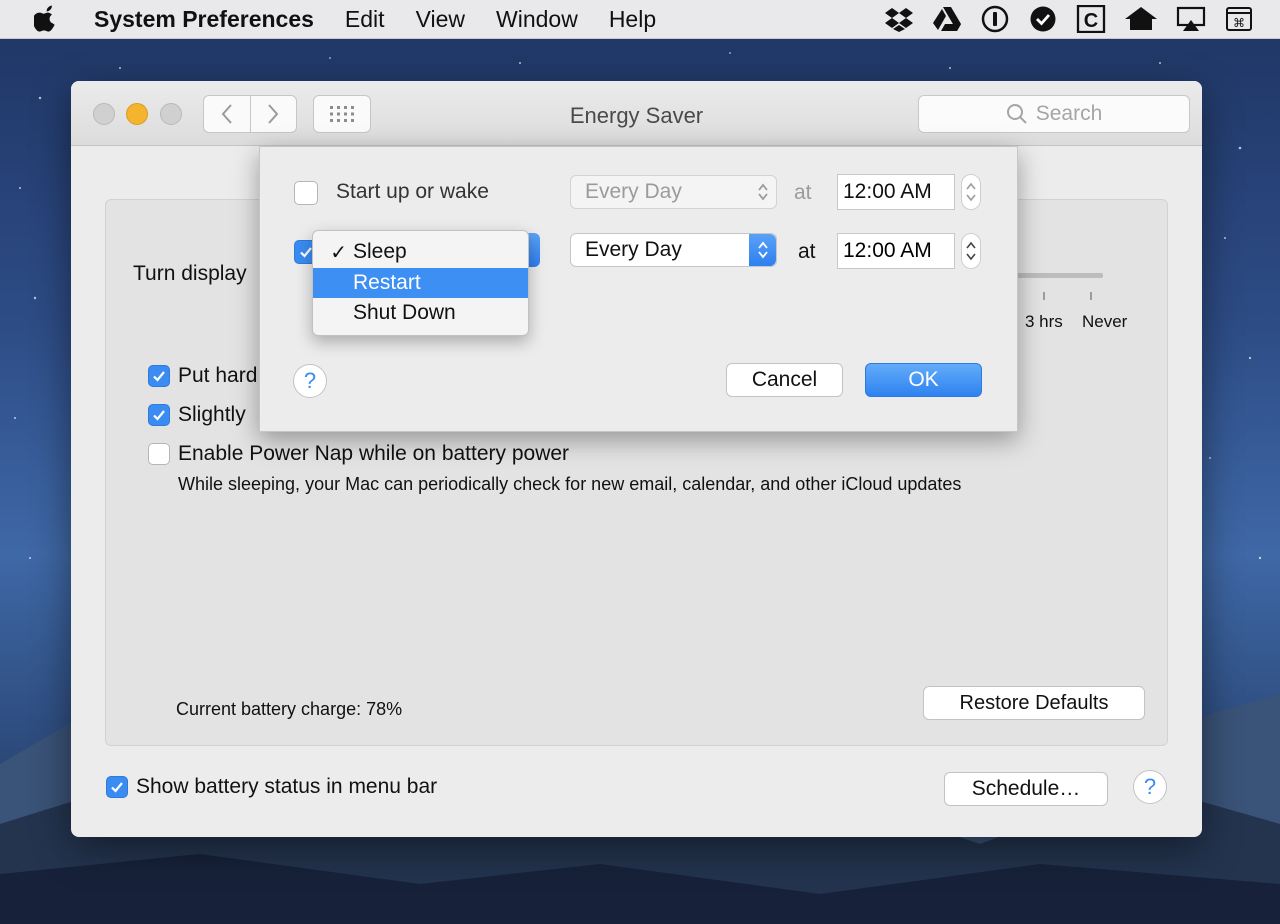 The image size is (1280, 924). What do you see at coordinates (1058, 275) in the screenshot?
I see `display-sleep-slider` at bounding box center [1058, 275].